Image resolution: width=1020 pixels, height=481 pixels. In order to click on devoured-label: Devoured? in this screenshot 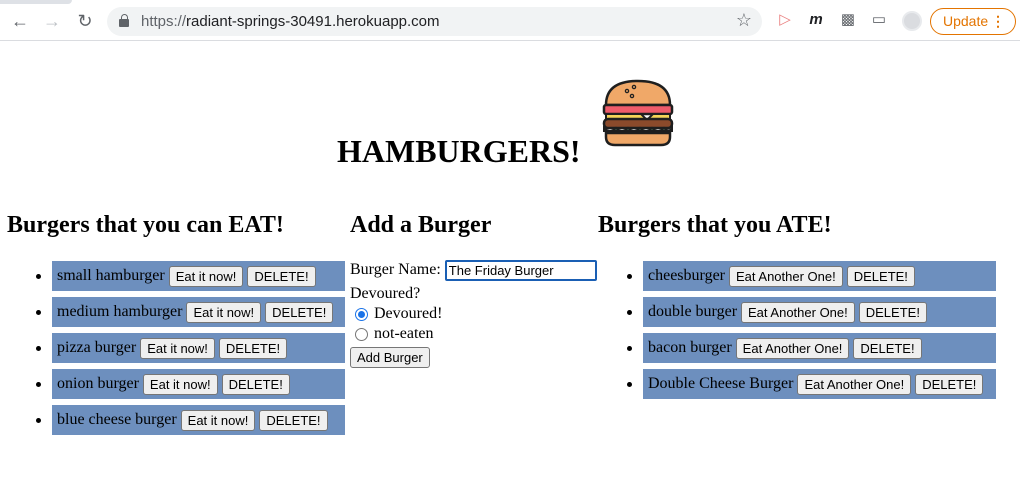, I will do `click(385, 293)`.